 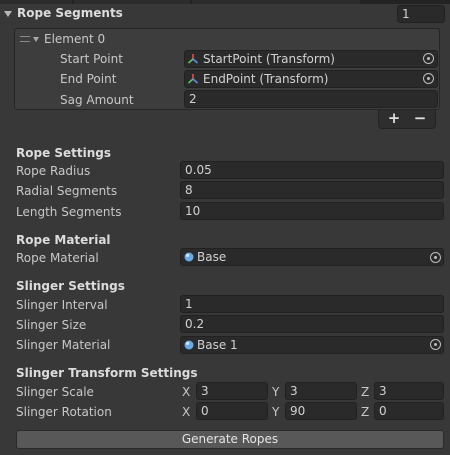 I want to click on length-segments-field: 10, so click(x=312, y=211).